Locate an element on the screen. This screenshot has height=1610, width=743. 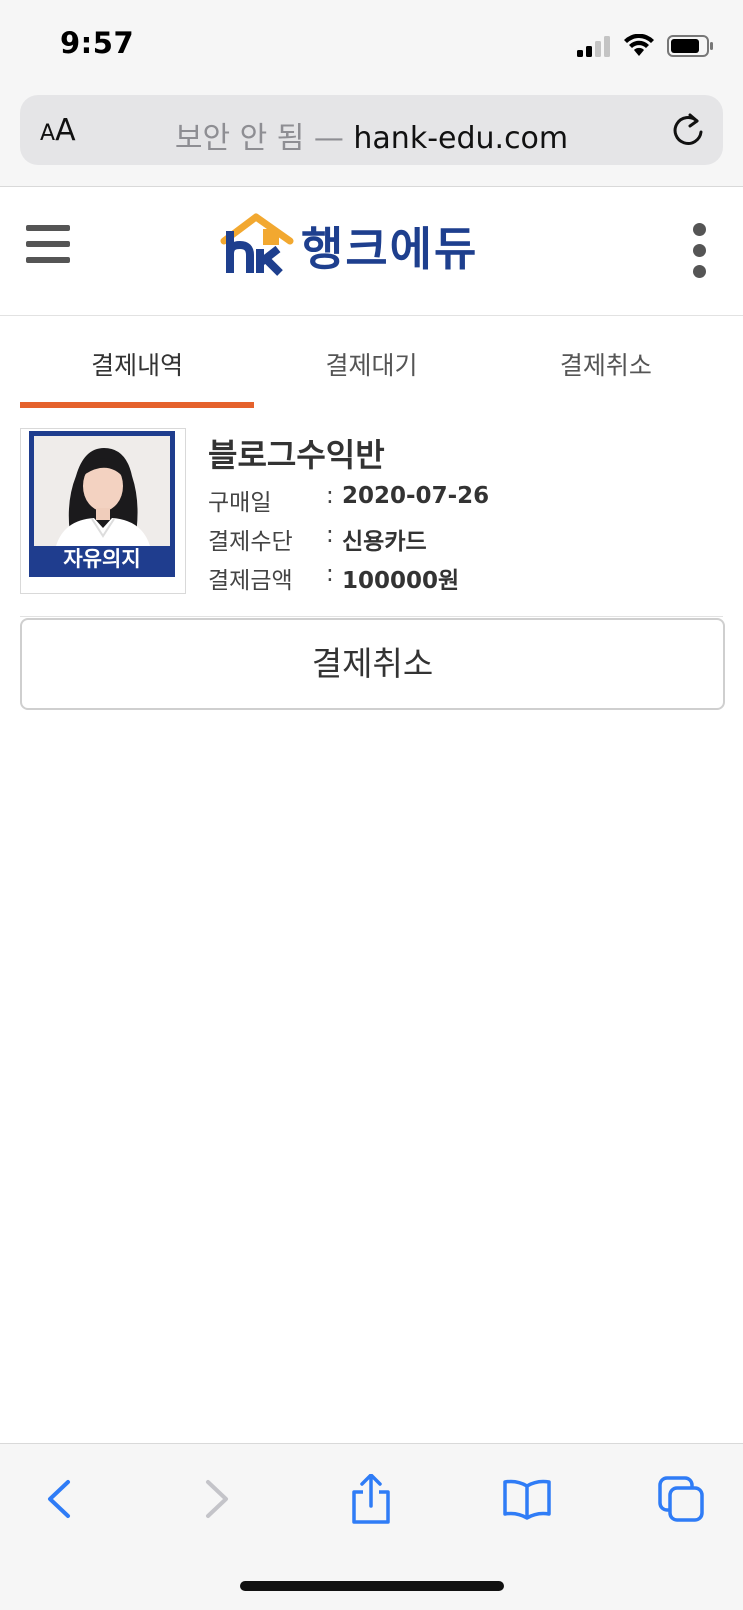
site-header: 행크에듀 is located at coordinates (371, 251).